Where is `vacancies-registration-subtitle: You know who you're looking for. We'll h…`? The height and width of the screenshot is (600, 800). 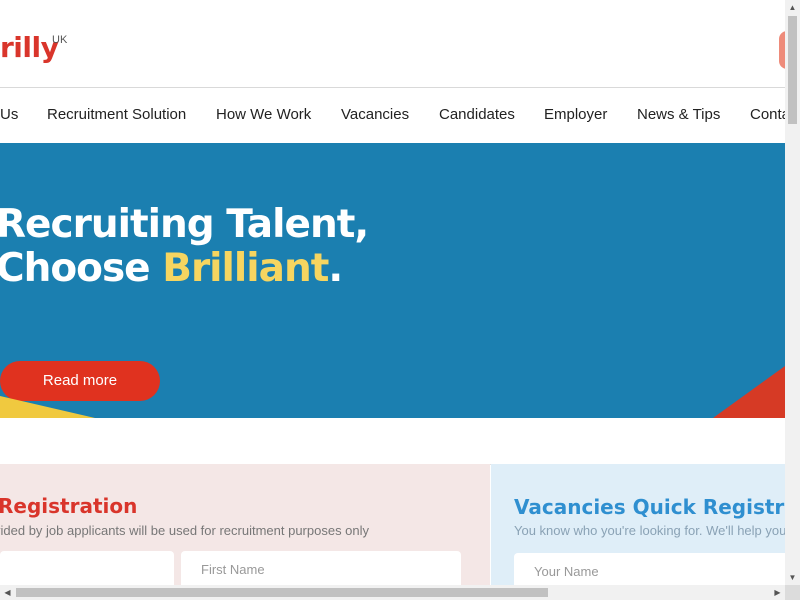
vacancies-registration-subtitle: You know who you're looking for. We'll h… is located at coordinates (649, 530).